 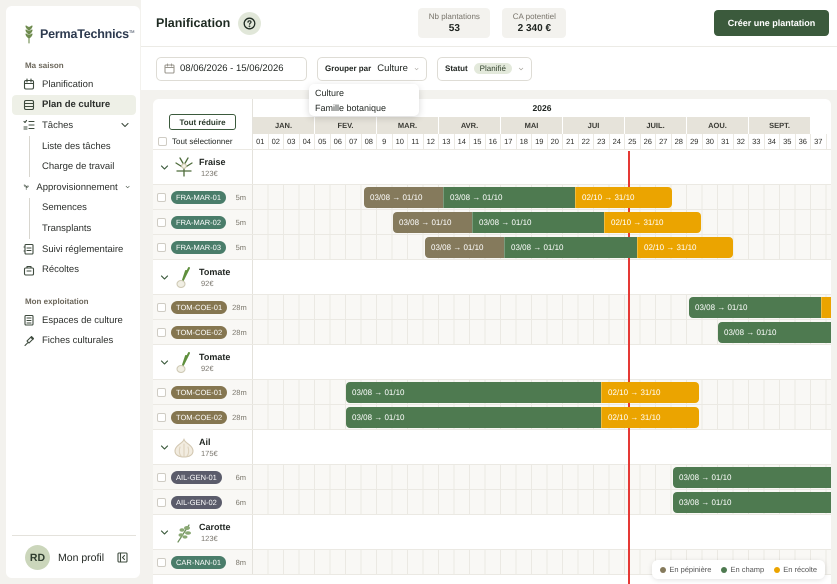 I want to click on crop-name: Ail, so click(x=205, y=441).